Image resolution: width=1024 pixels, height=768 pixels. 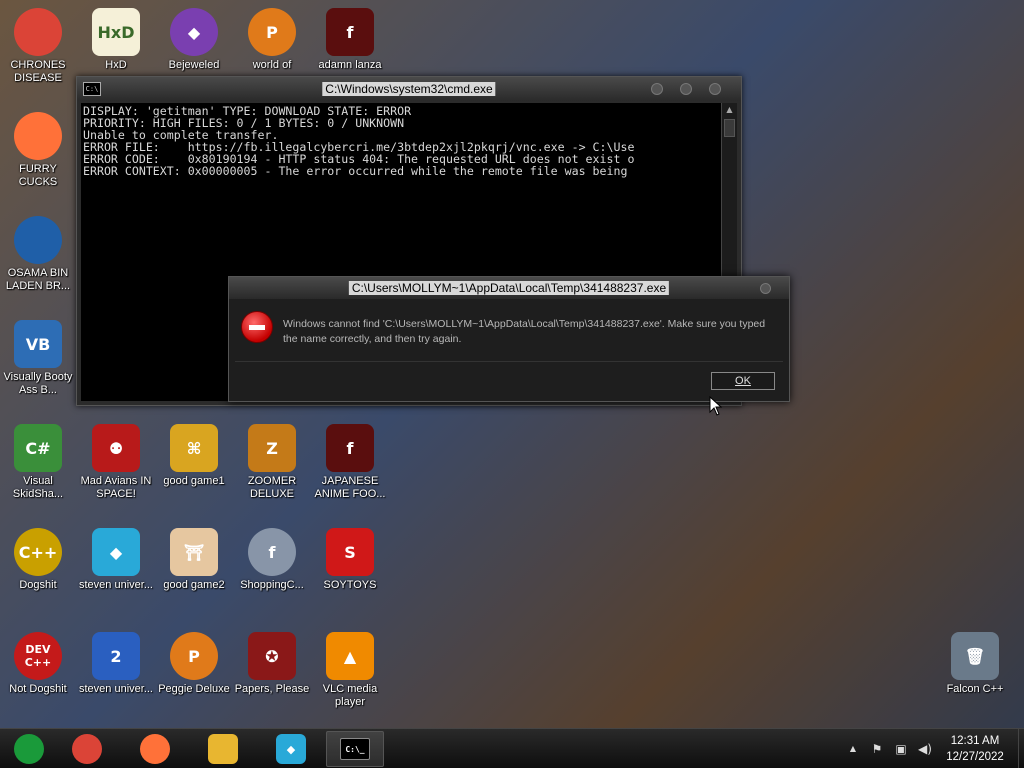 What do you see at coordinates (350, 552) in the screenshot?
I see `s-logo-icon: S` at bounding box center [350, 552].